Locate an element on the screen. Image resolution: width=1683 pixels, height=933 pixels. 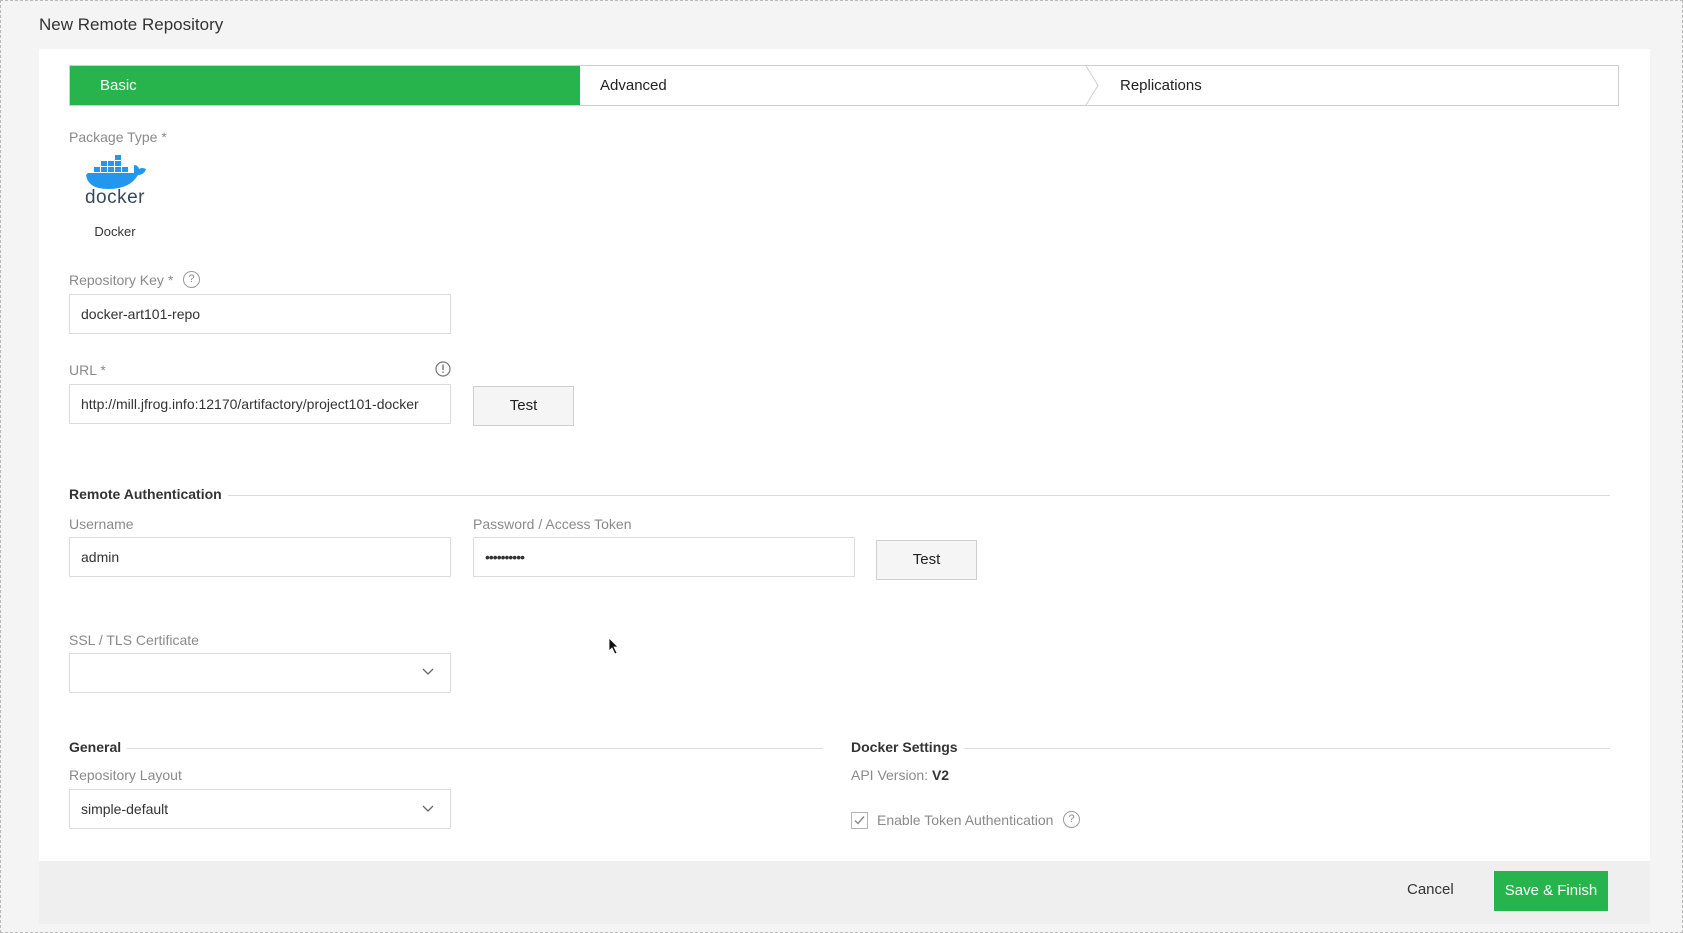
url-test-button: Test is located at coordinates (523, 406).